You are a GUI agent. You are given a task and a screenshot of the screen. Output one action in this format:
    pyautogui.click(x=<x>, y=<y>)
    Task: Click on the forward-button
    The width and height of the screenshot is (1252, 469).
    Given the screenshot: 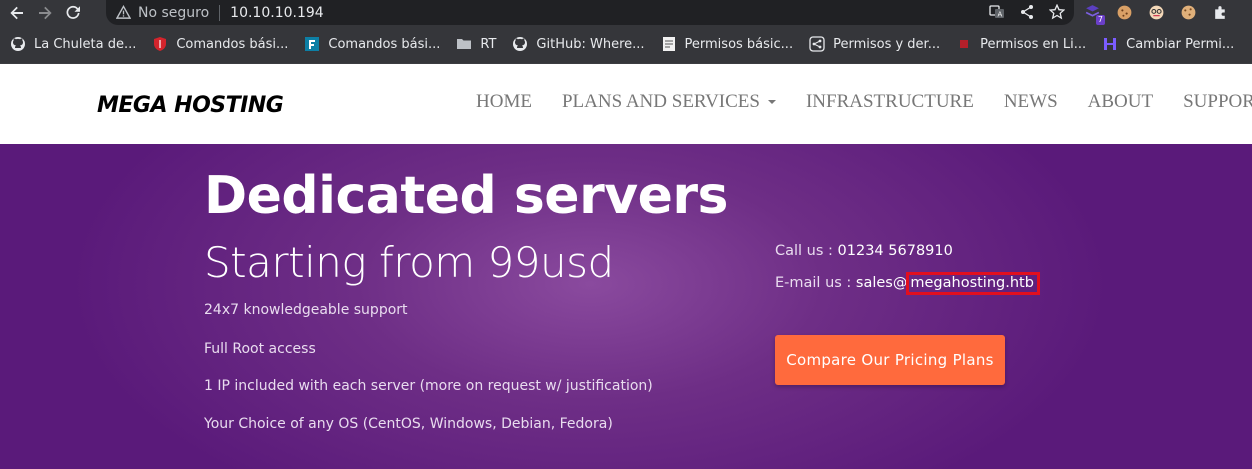 What is the action you would take?
    pyautogui.click(x=45, y=13)
    